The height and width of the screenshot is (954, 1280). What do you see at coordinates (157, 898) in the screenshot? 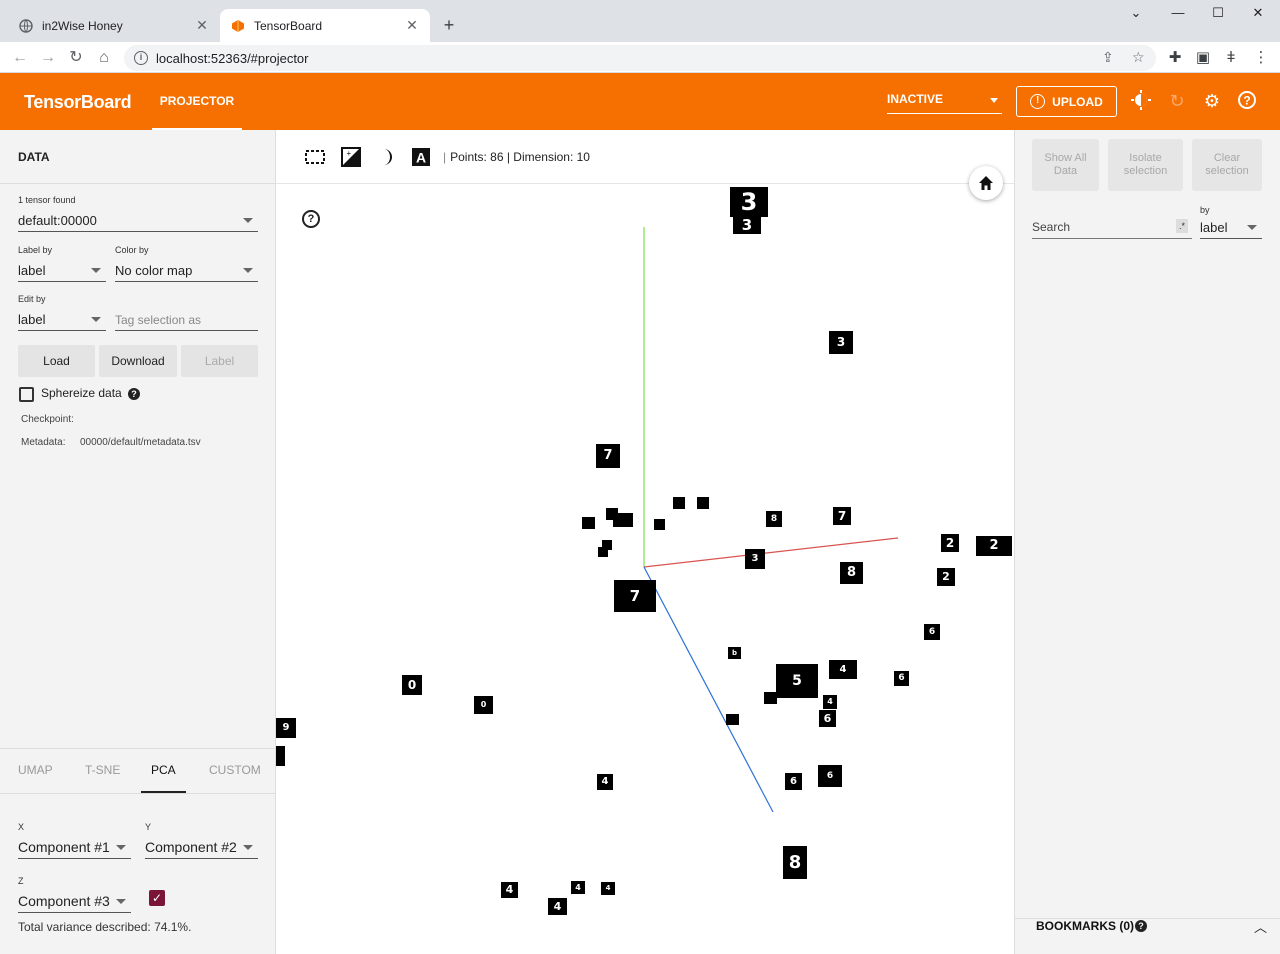
I see `z-enabled-checkbox: ✓` at bounding box center [157, 898].